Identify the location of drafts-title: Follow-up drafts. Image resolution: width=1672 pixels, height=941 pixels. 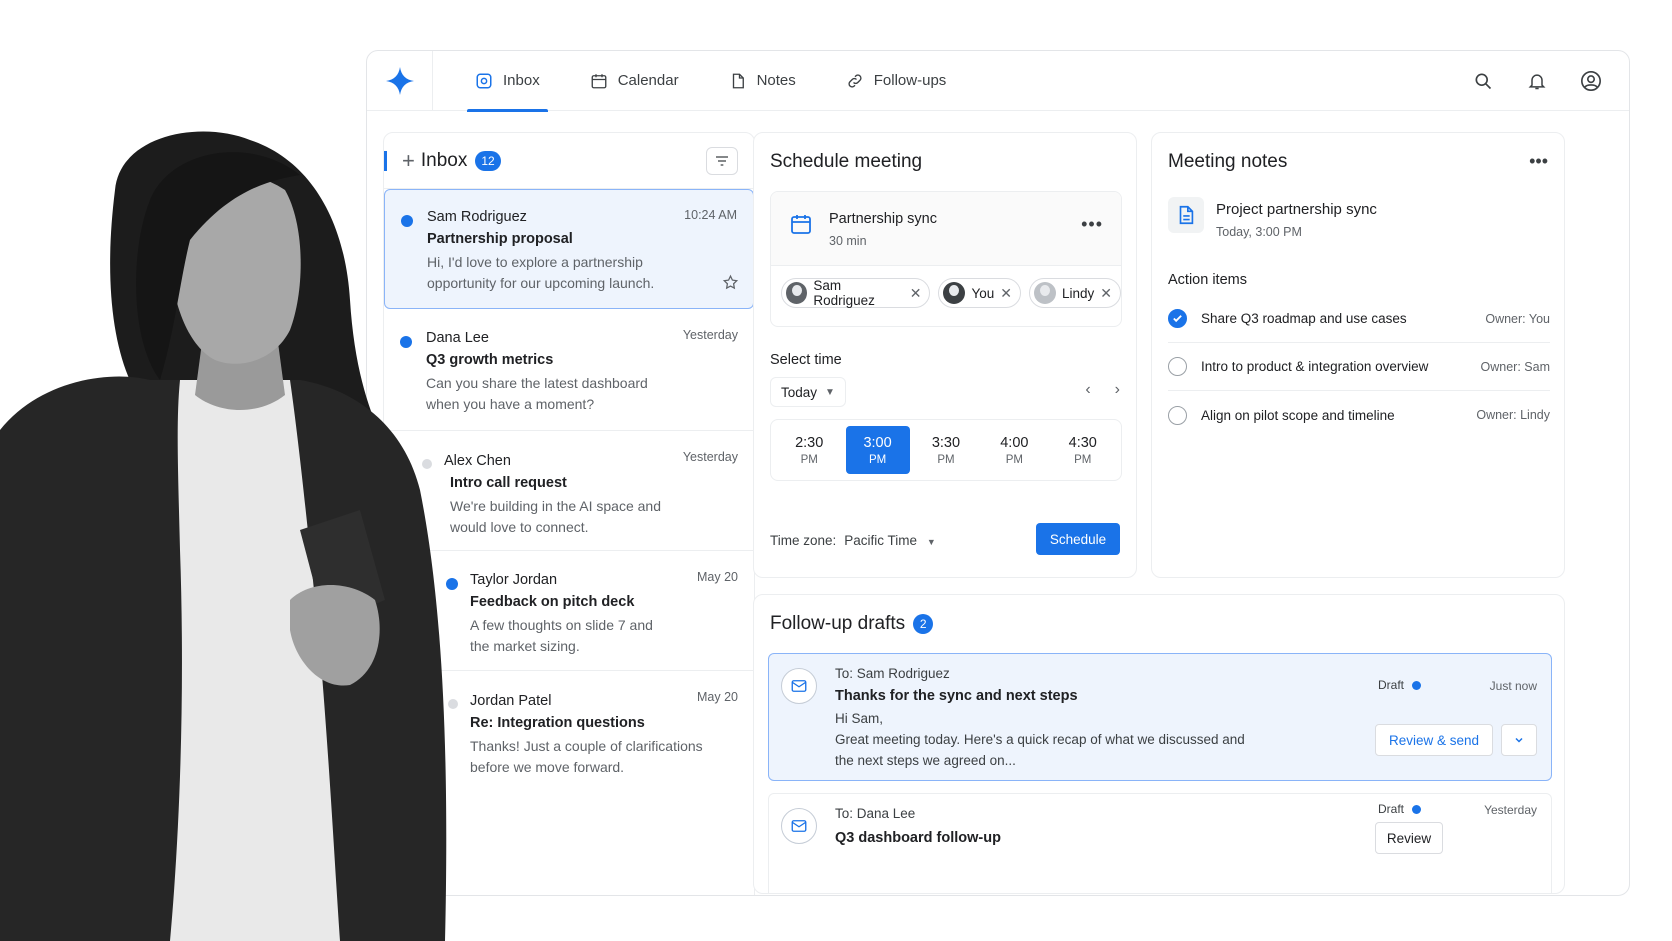
(838, 623).